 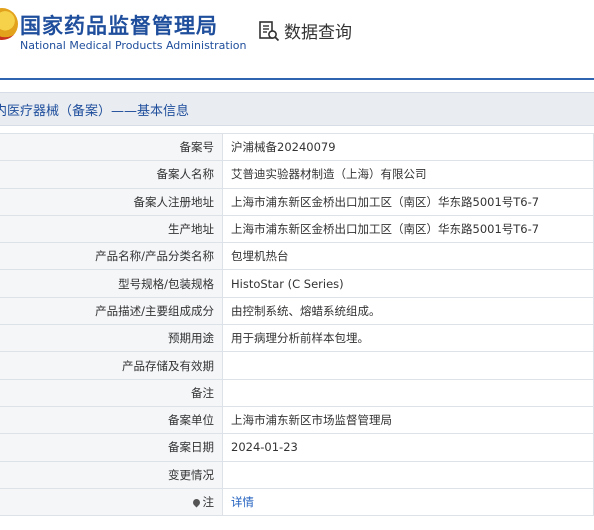 I want to click on field-label: 备案人注册地址, so click(x=111, y=201).